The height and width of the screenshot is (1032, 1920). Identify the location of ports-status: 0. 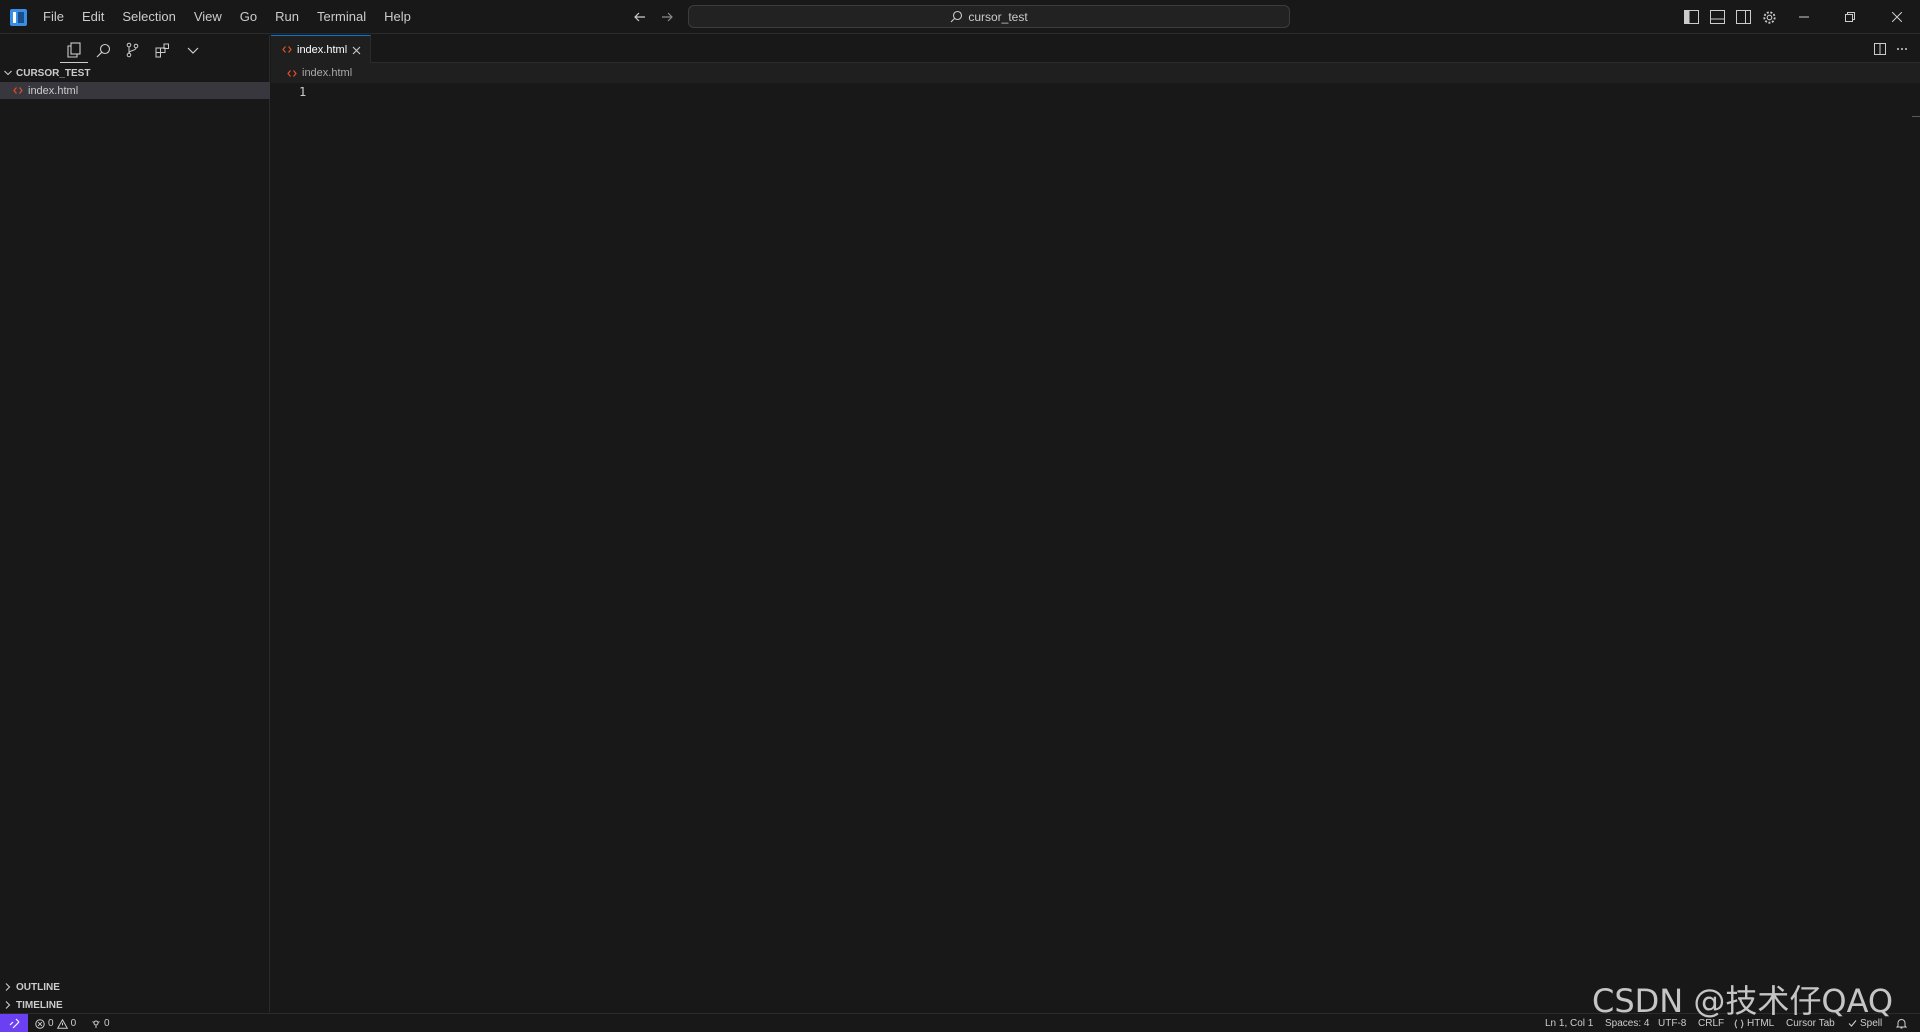
(100, 1023).